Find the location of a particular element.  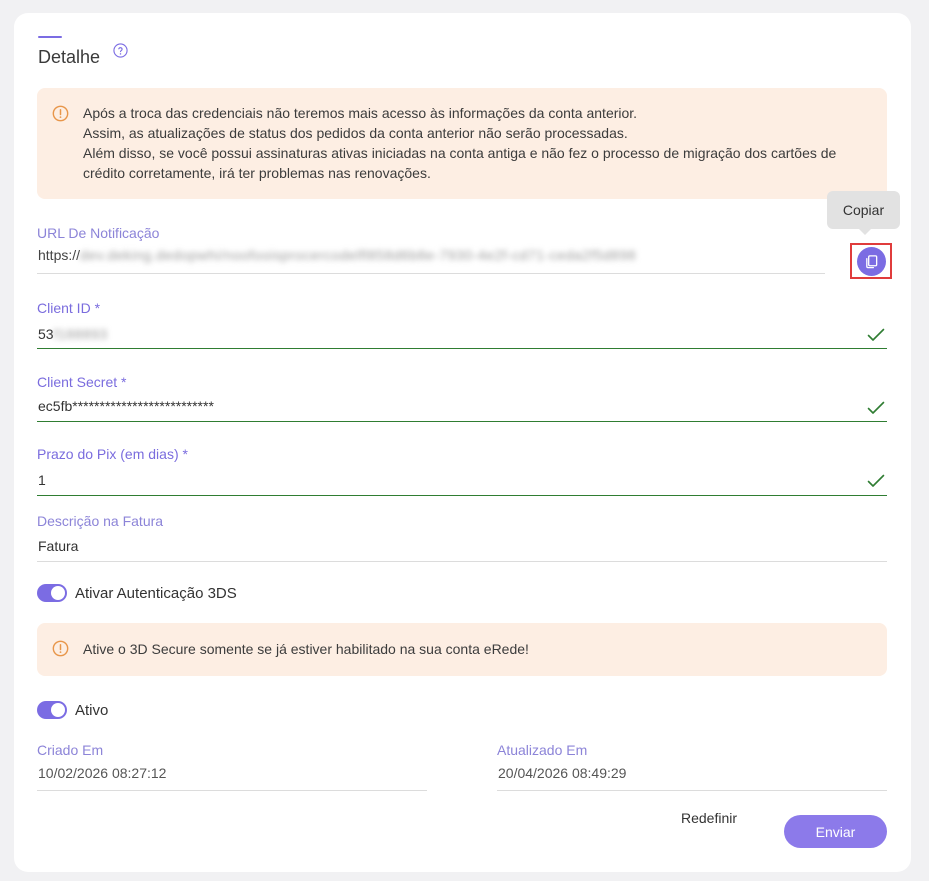

notification-url-label: URL De Notificação is located at coordinates (98, 233).